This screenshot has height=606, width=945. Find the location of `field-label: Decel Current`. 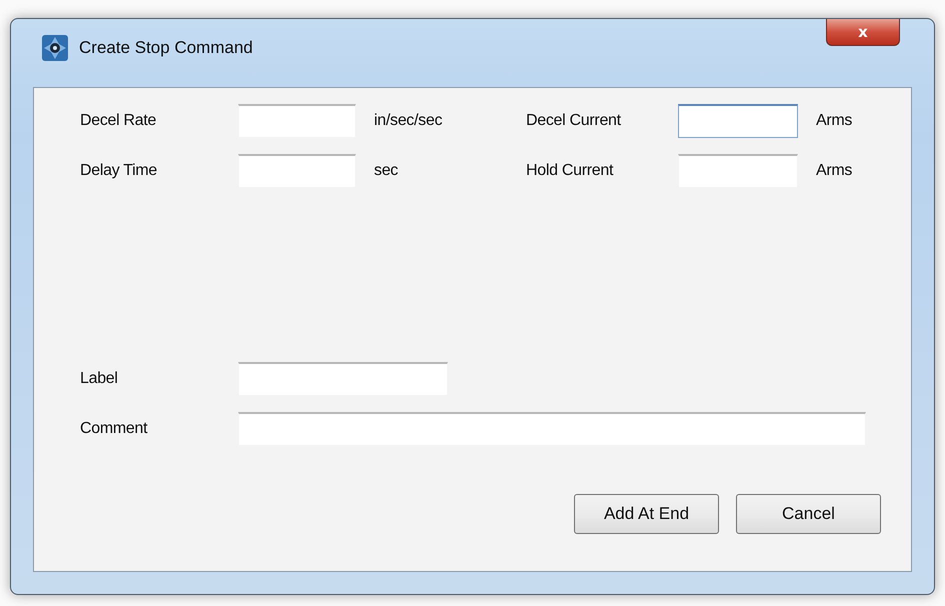

field-label: Decel Current is located at coordinates (574, 121).